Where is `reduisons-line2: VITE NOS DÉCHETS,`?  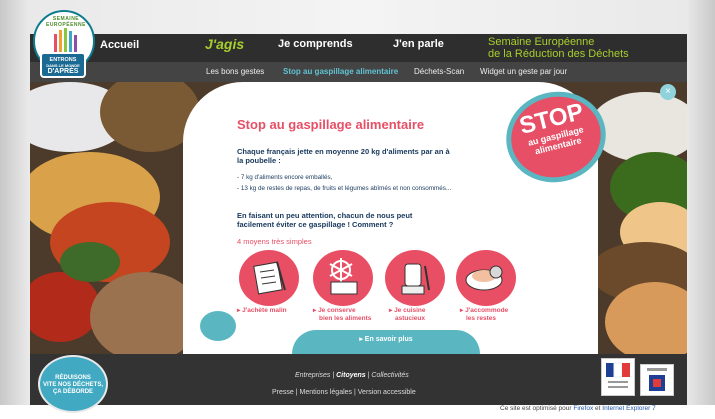 reduisons-line2: VITE NOS DÉCHETS, is located at coordinates (72, 385).